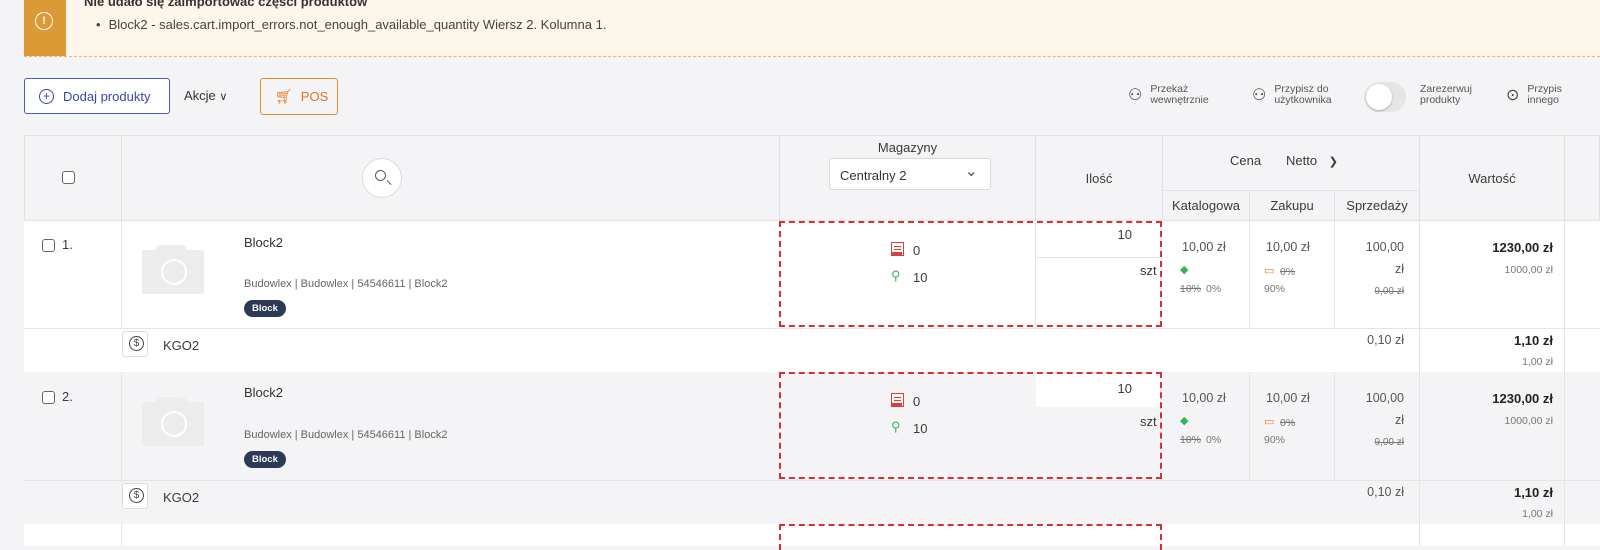 The height and width of the screenshot is (550, 1600). What do you see at coordinates (1440, 100) in the screenshot?
I see `reserve-label-2: produkty` at bounding box center [1440, 100].